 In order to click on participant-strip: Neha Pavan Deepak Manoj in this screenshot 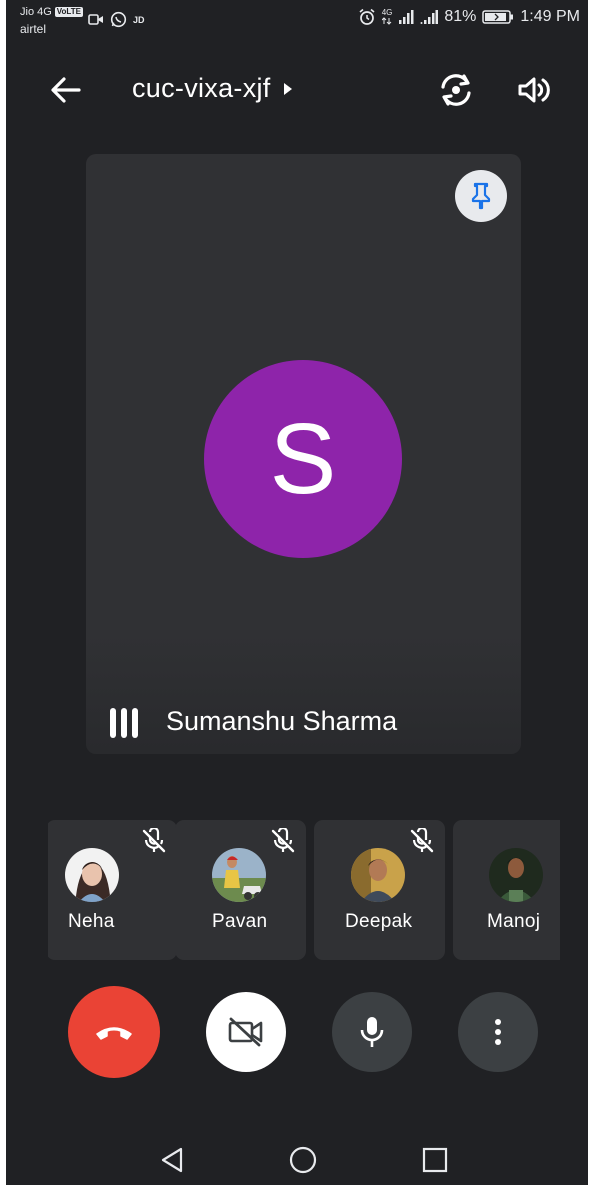, I will do `click(304, 890)`.